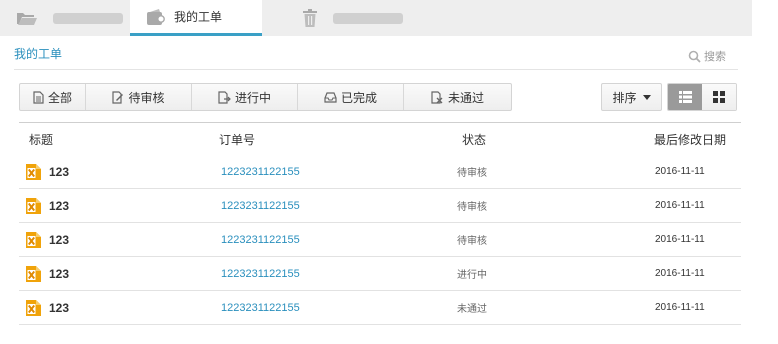 Image resolution: width=778 pixels, height=344 pixels. I want to click on list-icon, so click(685, 97).